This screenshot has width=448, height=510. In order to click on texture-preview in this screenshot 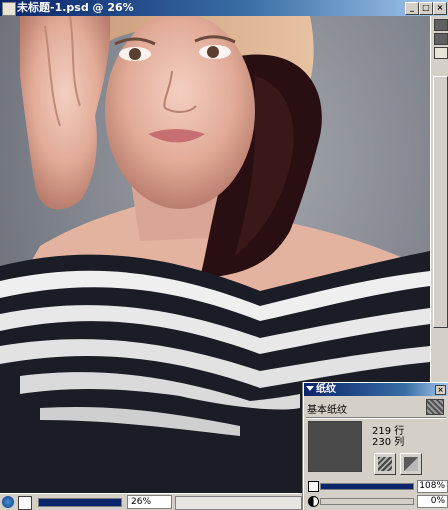, I will do `click(335, 446)`.